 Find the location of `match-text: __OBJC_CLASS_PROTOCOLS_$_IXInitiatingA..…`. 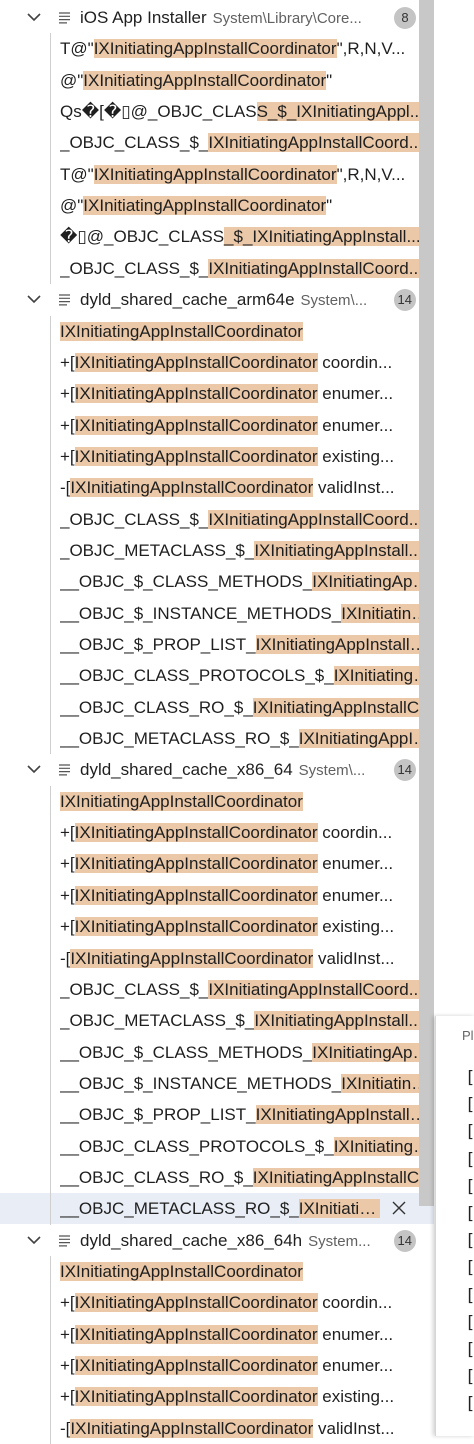

match-text: __OBJC_CLASS_PROTOCOLS_$_IXInitiatingA..… is located at coordinates (247, 1146).